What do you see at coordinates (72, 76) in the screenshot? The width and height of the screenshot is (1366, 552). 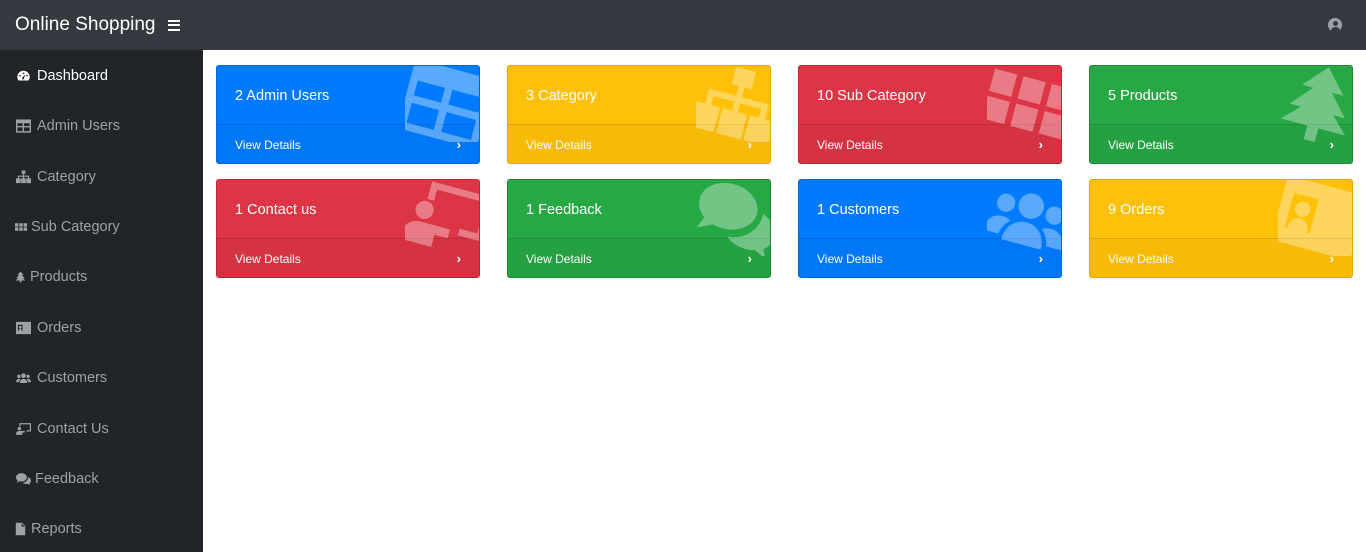 I see `sidebar-item-label: Dashboard` at bounding box center [72, 76].